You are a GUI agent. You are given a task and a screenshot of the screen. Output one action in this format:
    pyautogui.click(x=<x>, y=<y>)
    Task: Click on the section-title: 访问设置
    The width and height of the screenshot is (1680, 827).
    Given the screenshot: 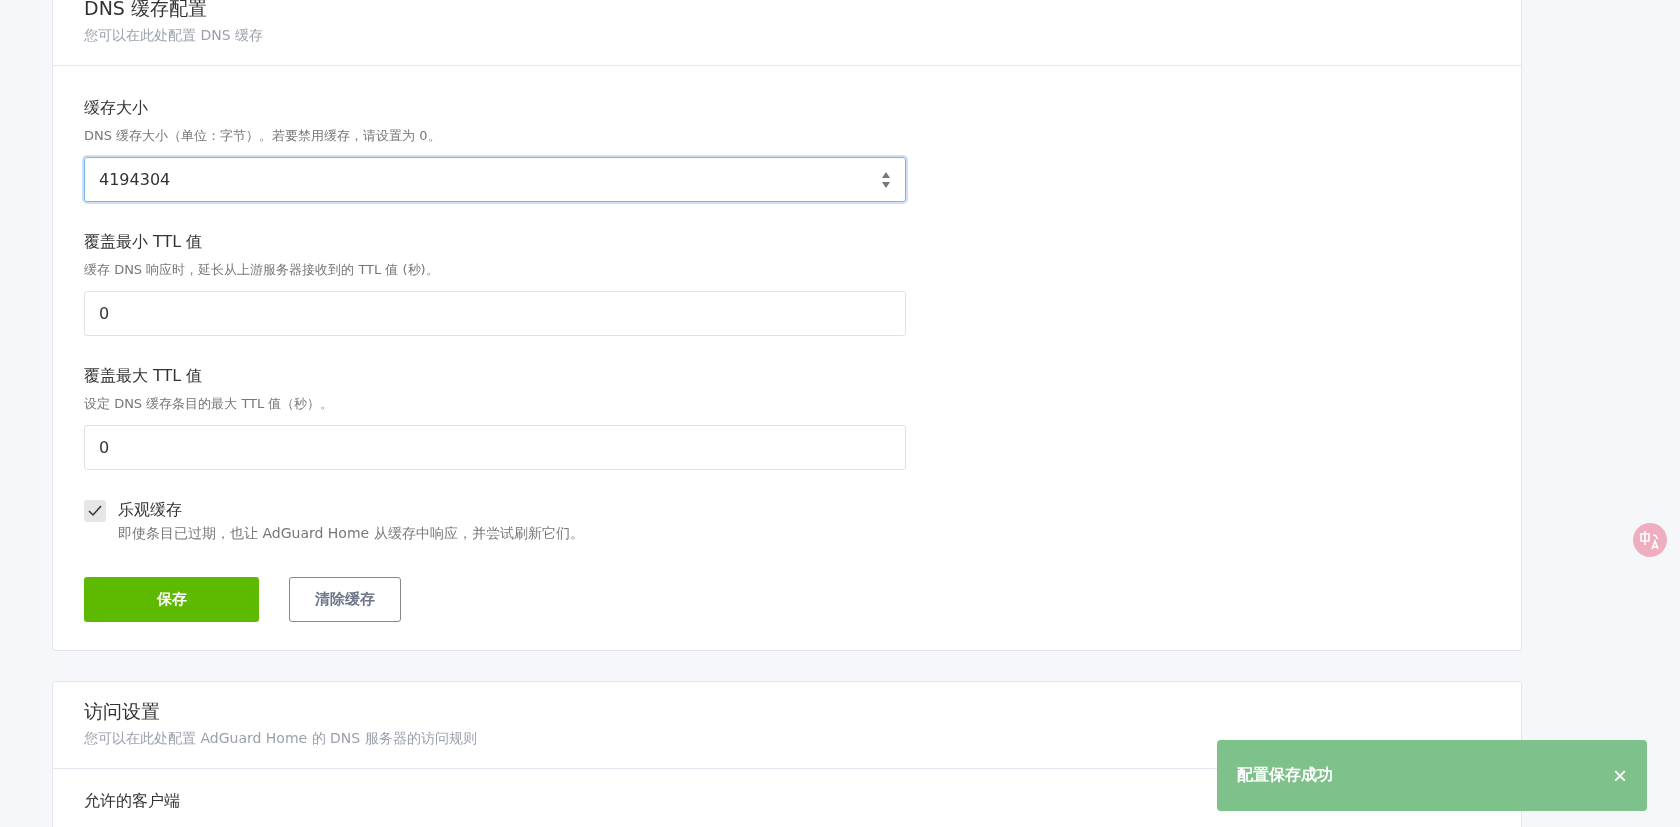 What is the action you would take?
    pyautogui.click(x=122, y=711)
    